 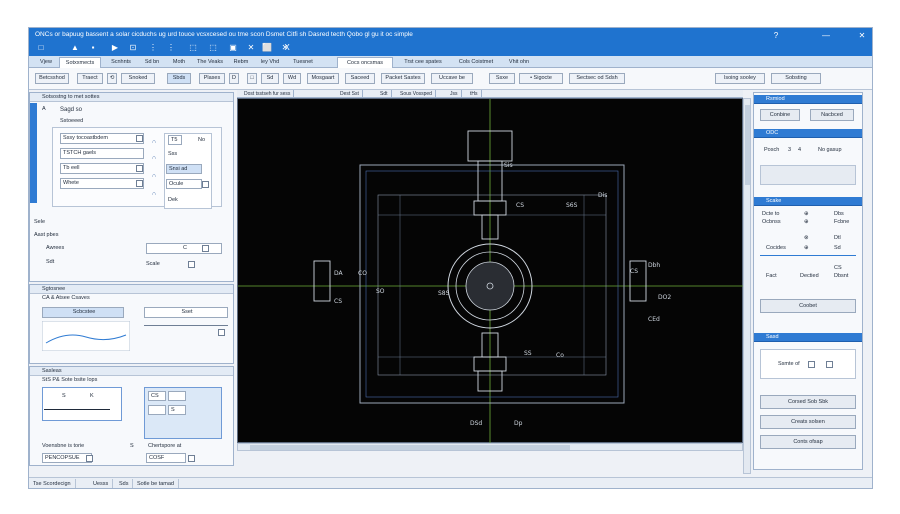 What do you see at coordinates (251, 47) in the screenshot?
I see `qa-x-icon: ✕` at bounding box center [251, 47].